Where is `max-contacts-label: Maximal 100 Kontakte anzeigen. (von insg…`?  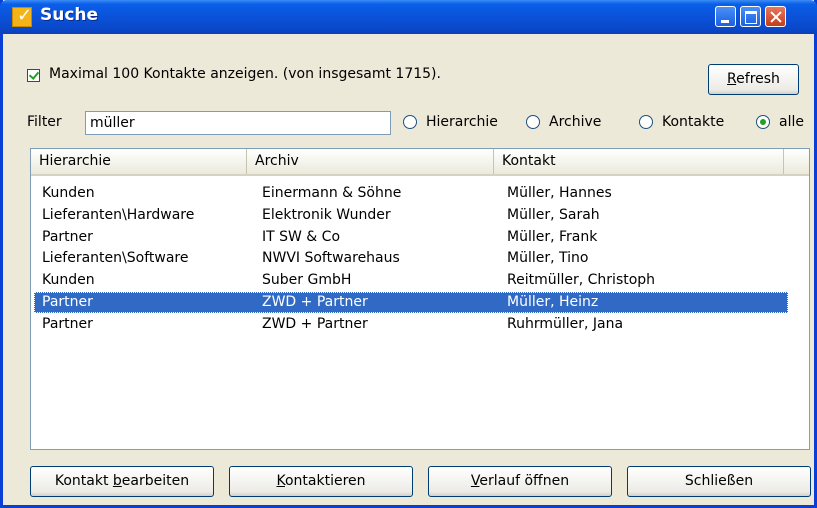
max-contacts-label: Maximal 100 Kontakte anzeigen. (von insg… is located at coordinates (245, 74).